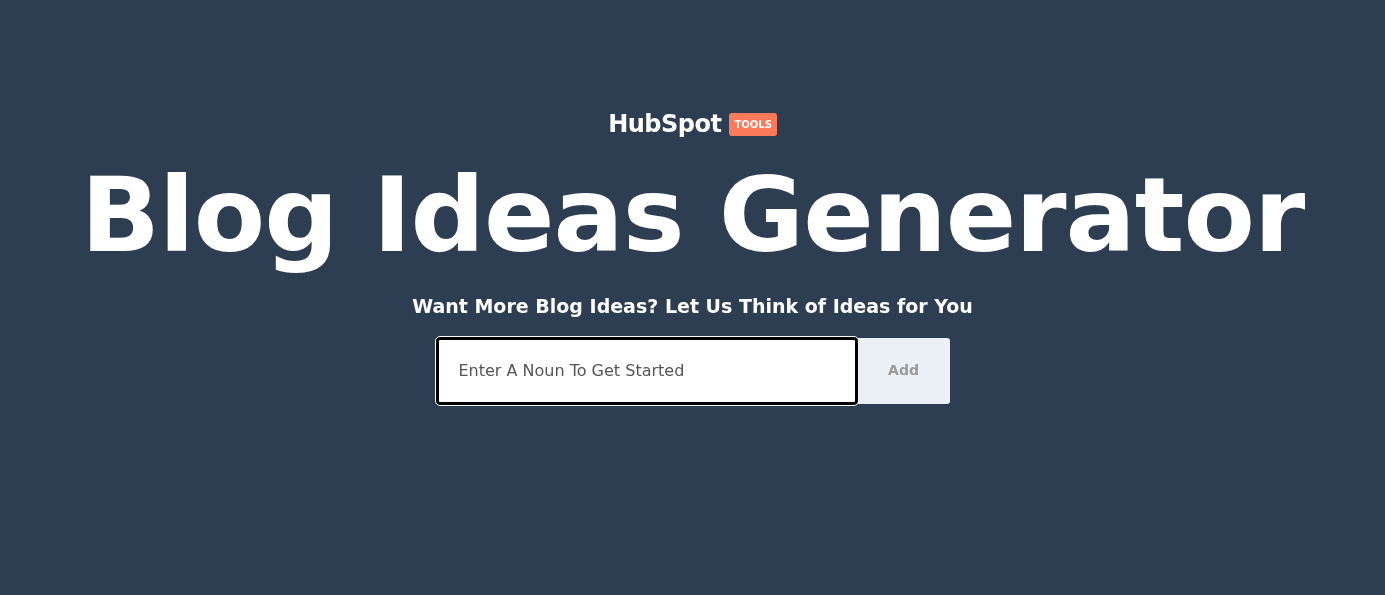 The height and width of the screenshot is (595, 1385). What do you see at coordinates (646, 370) in the screenshot?
I see `noun-input-field: Enter A Noun To Get Started` at bounding box center [646, 370].